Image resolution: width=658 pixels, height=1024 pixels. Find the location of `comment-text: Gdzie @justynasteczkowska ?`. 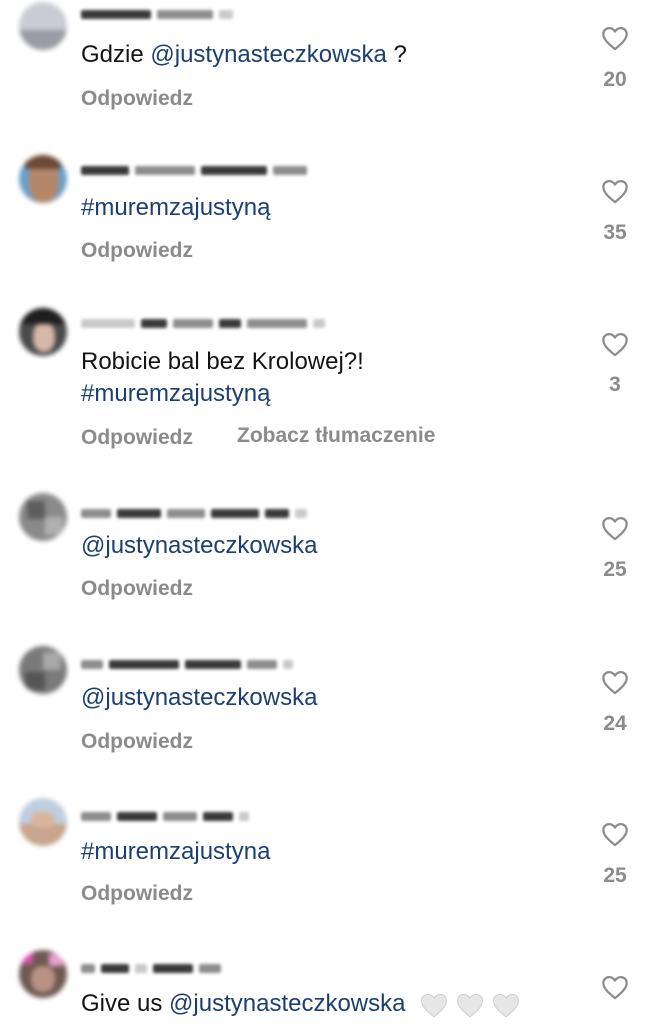

comment-text: Gdzie @justynasteczkowska ? is located at coordinates (244, 55).